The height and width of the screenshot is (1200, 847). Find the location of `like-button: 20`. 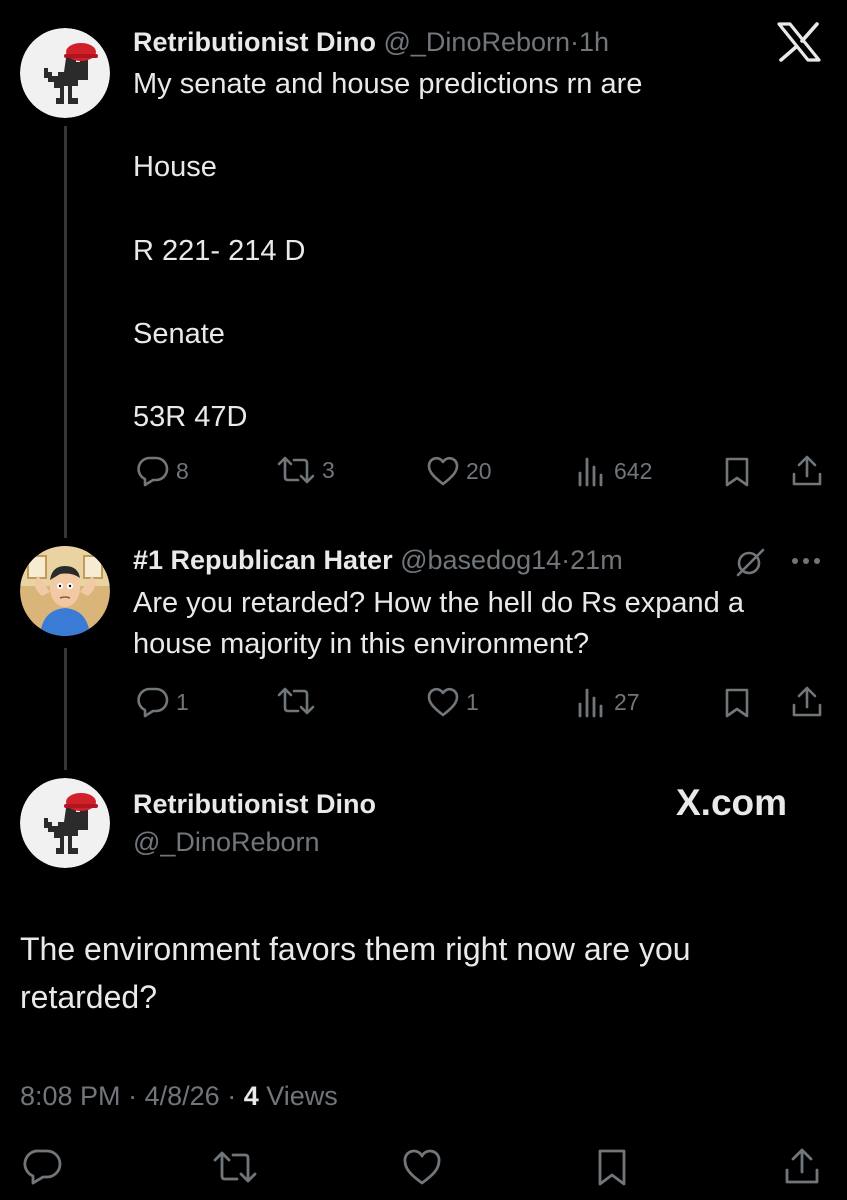

like-button: 20 is located at coordinates (459, 471).